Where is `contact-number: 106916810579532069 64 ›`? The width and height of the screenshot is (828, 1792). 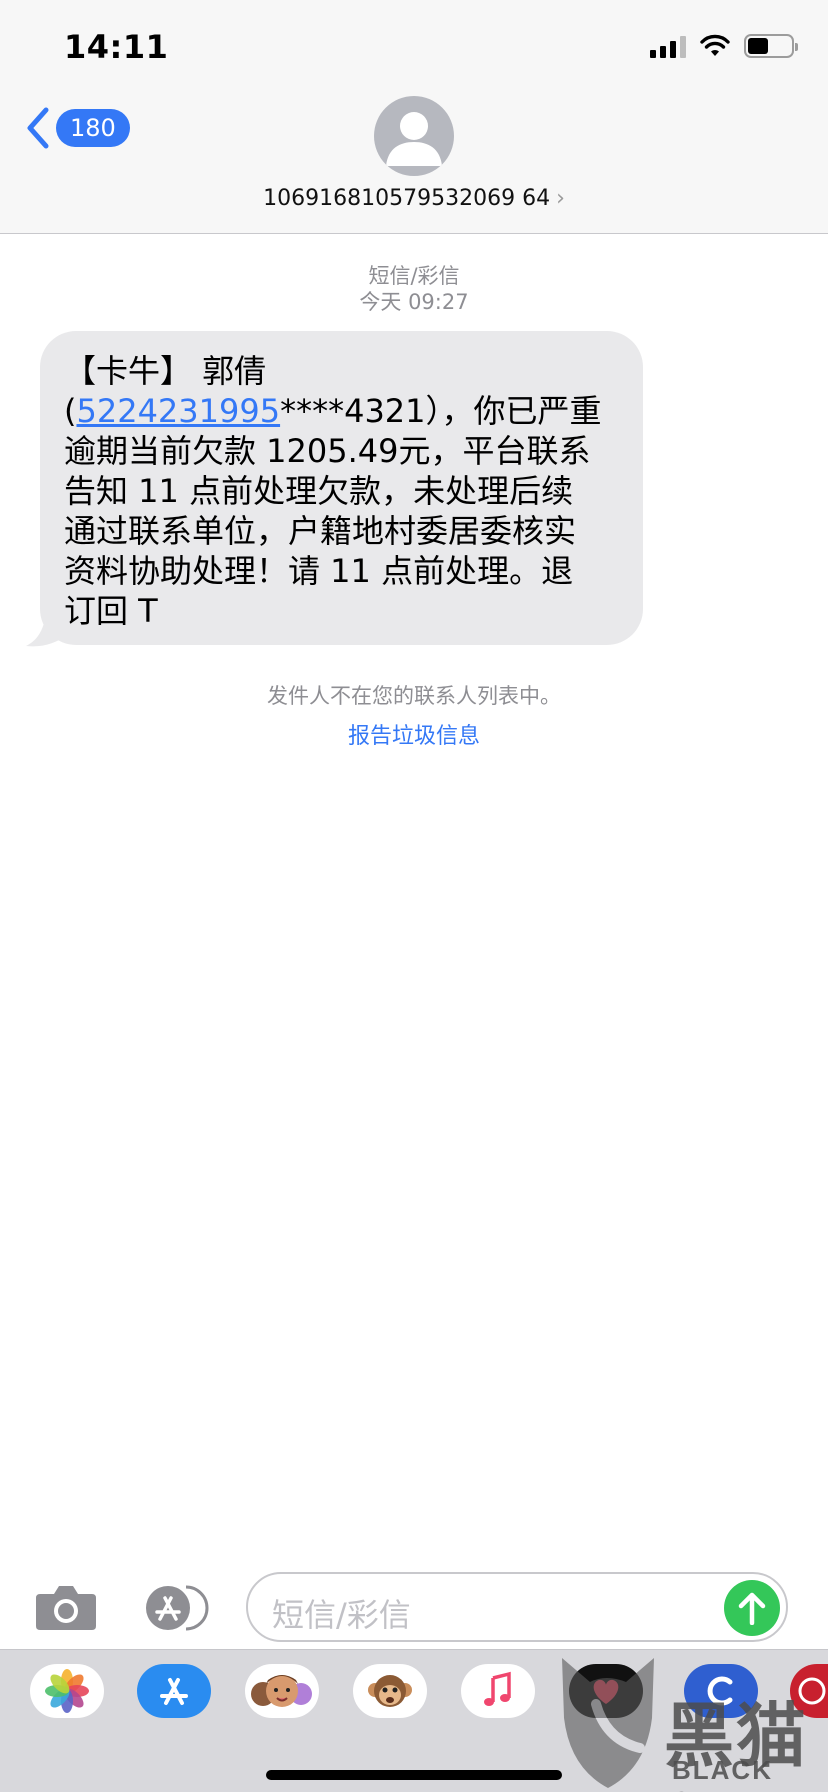
contact-number: 106916810579532069 64 › is located at coordinates (414, 198).